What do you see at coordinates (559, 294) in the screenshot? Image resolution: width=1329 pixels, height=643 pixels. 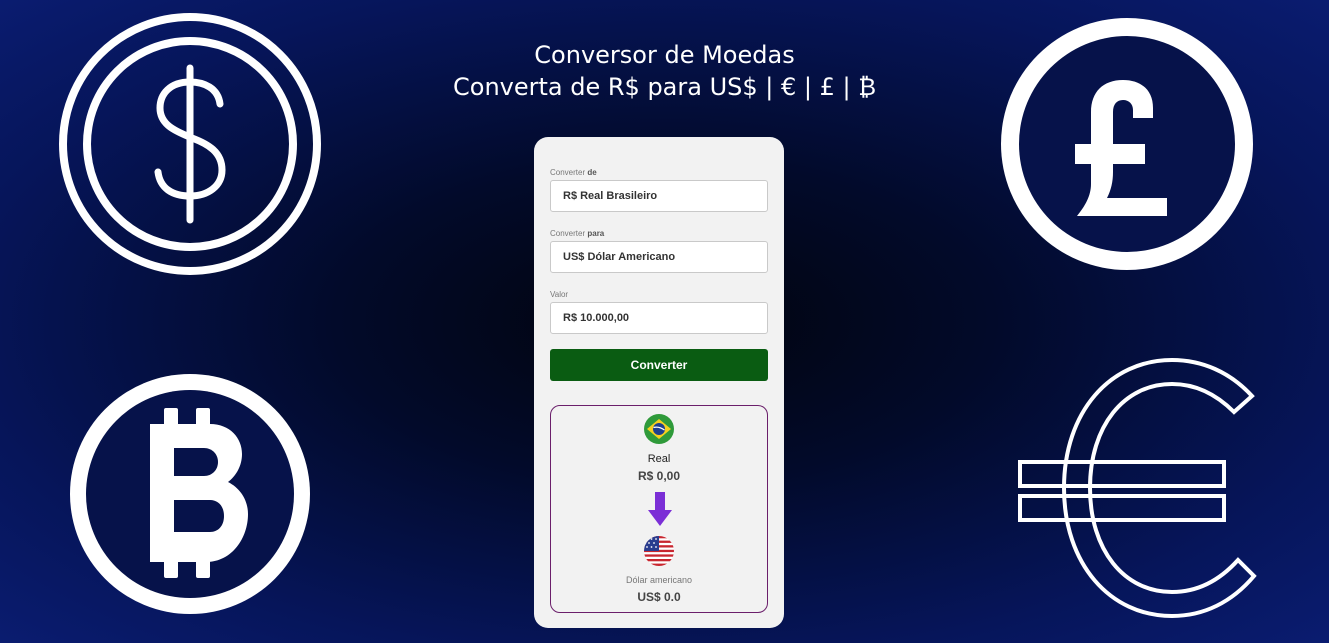 I see `amount-label: Valor` at bounding box center [559, 294].